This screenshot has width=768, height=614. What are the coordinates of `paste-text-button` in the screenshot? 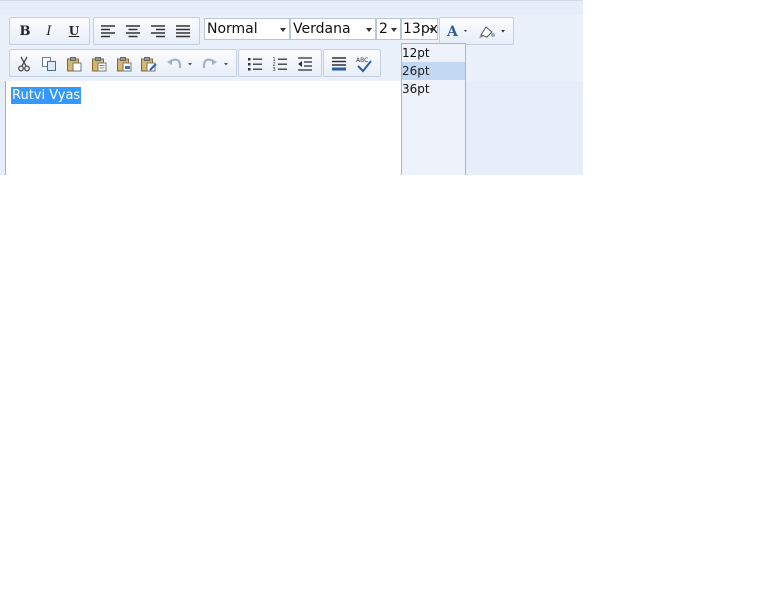 It's located at (99, 64).